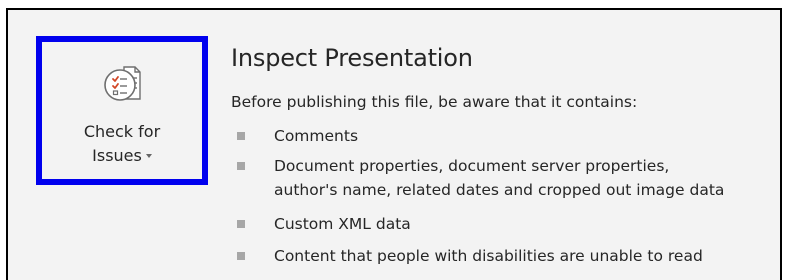  I want to click on check-for-issues-button: Check for Issues, so click(122, 110).